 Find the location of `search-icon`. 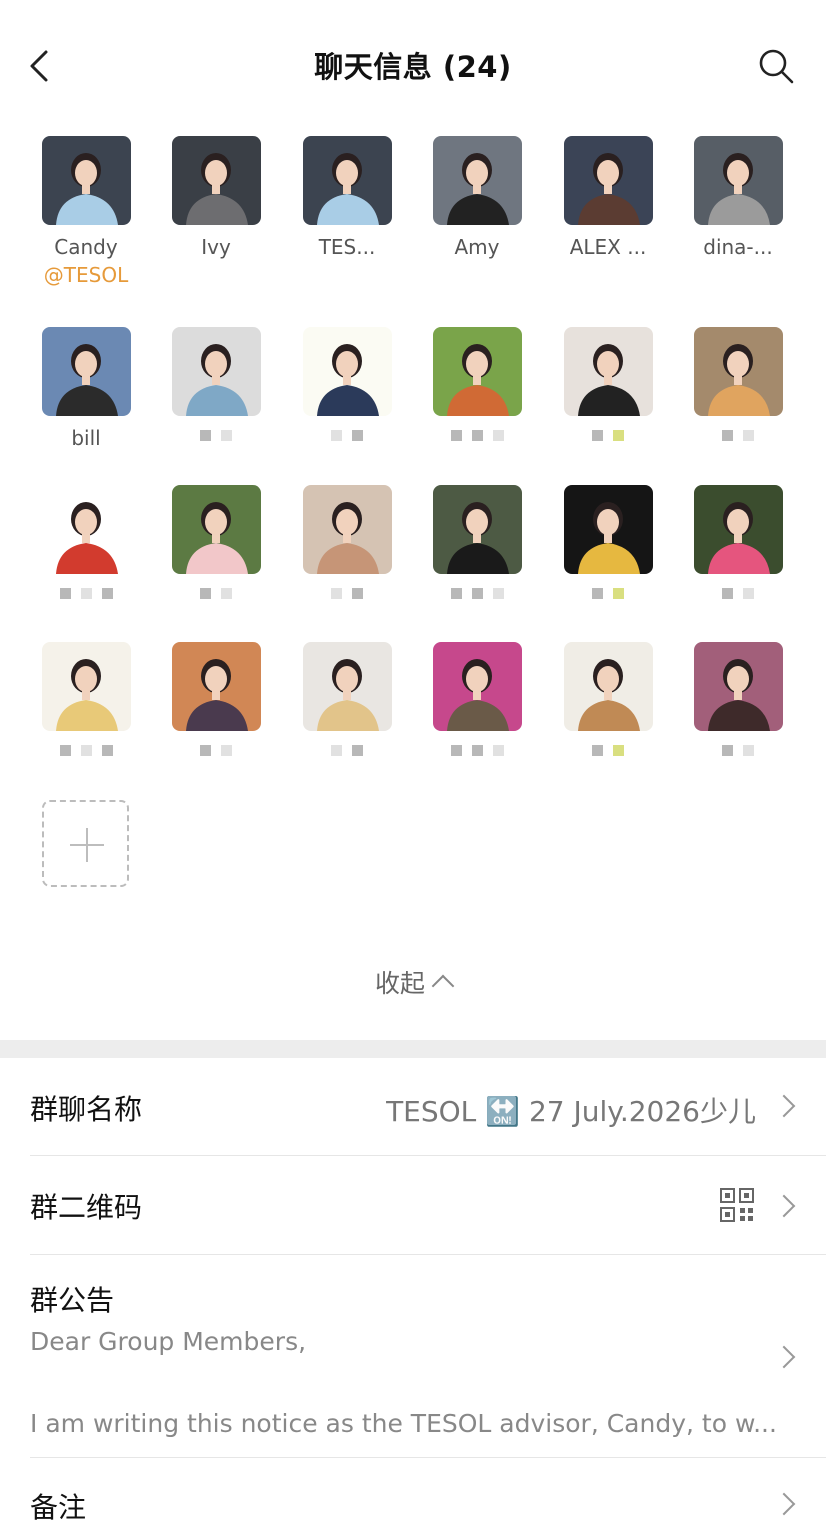

search-icon is located at coordinates (776, 66).